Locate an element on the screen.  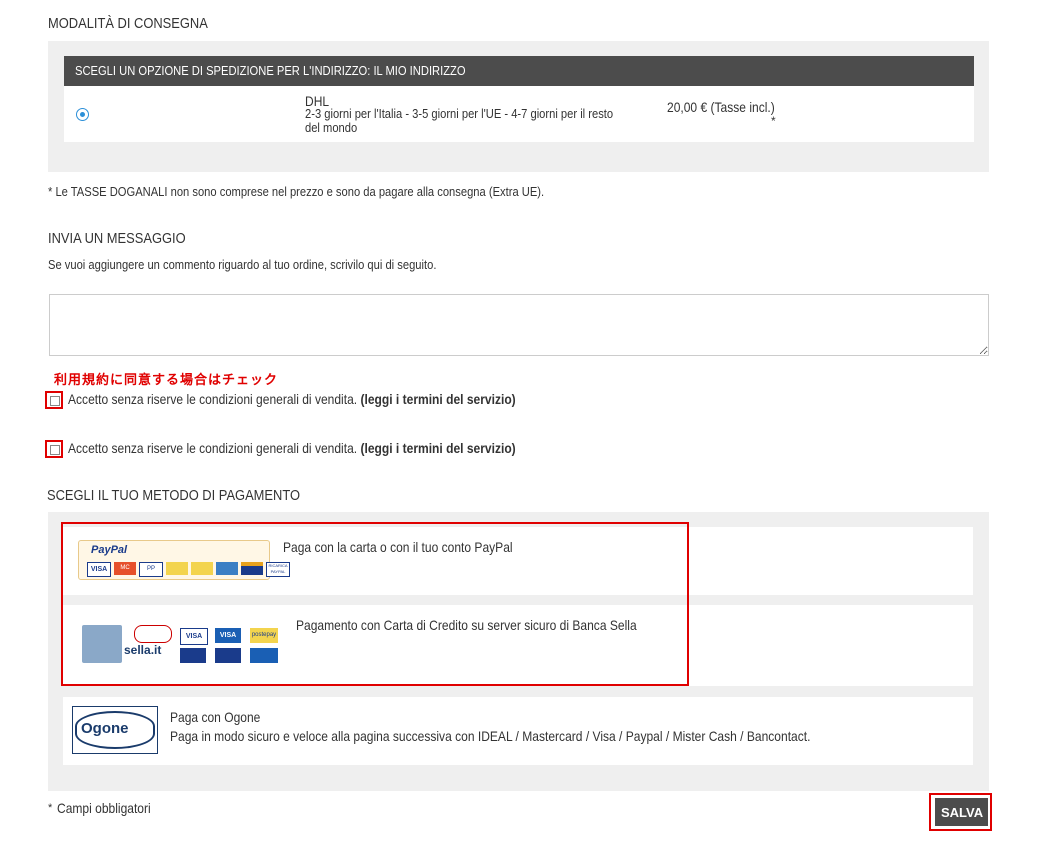
terms-annotation: 利用規約に同意する場合はチェック is located at coordinates (166, 379).